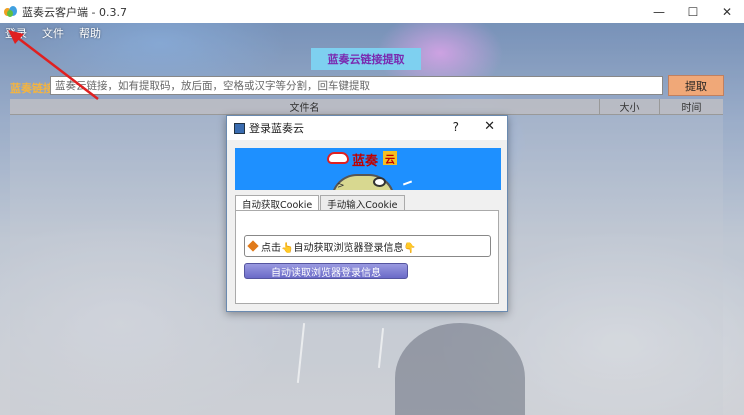 The width and height of the screenshot is (744, 415). What do you see at coordinates (338, 248) in the screenshot?
I see `status-text: 点击👆自动获取浏览器登录信息👇` at bounding box center [338, 248].